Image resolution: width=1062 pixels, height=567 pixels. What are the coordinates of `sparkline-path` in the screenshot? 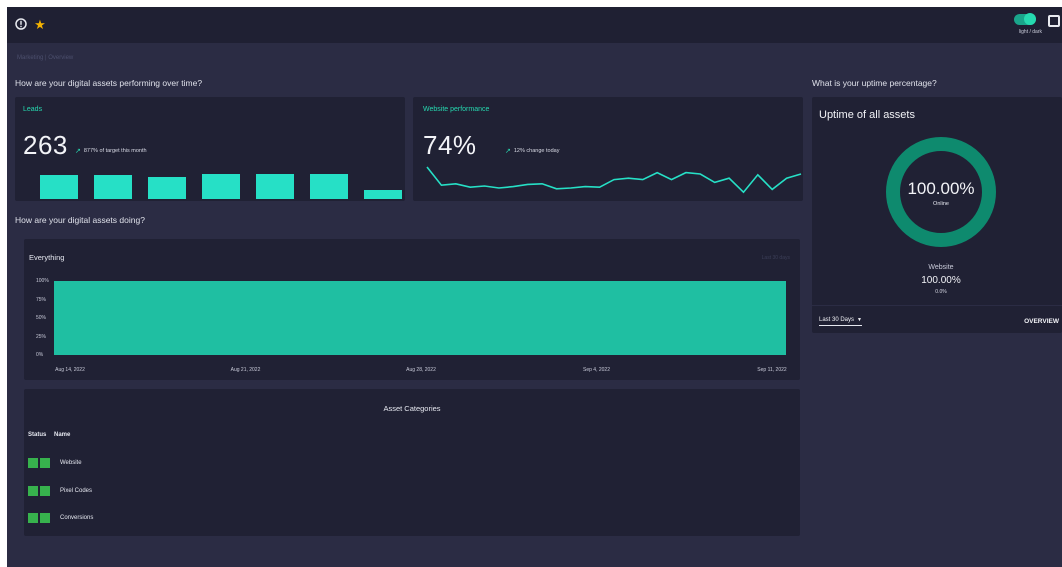 It's located at (614, 180).